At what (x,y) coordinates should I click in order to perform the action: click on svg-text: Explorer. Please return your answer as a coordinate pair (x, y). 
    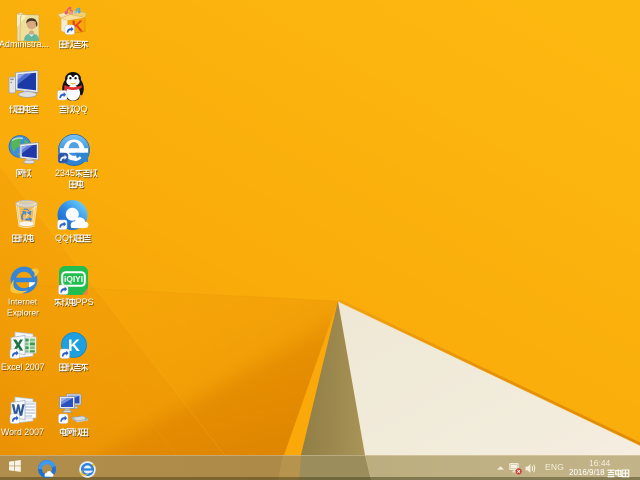
    Looking at the image, I should click on (23, 313).